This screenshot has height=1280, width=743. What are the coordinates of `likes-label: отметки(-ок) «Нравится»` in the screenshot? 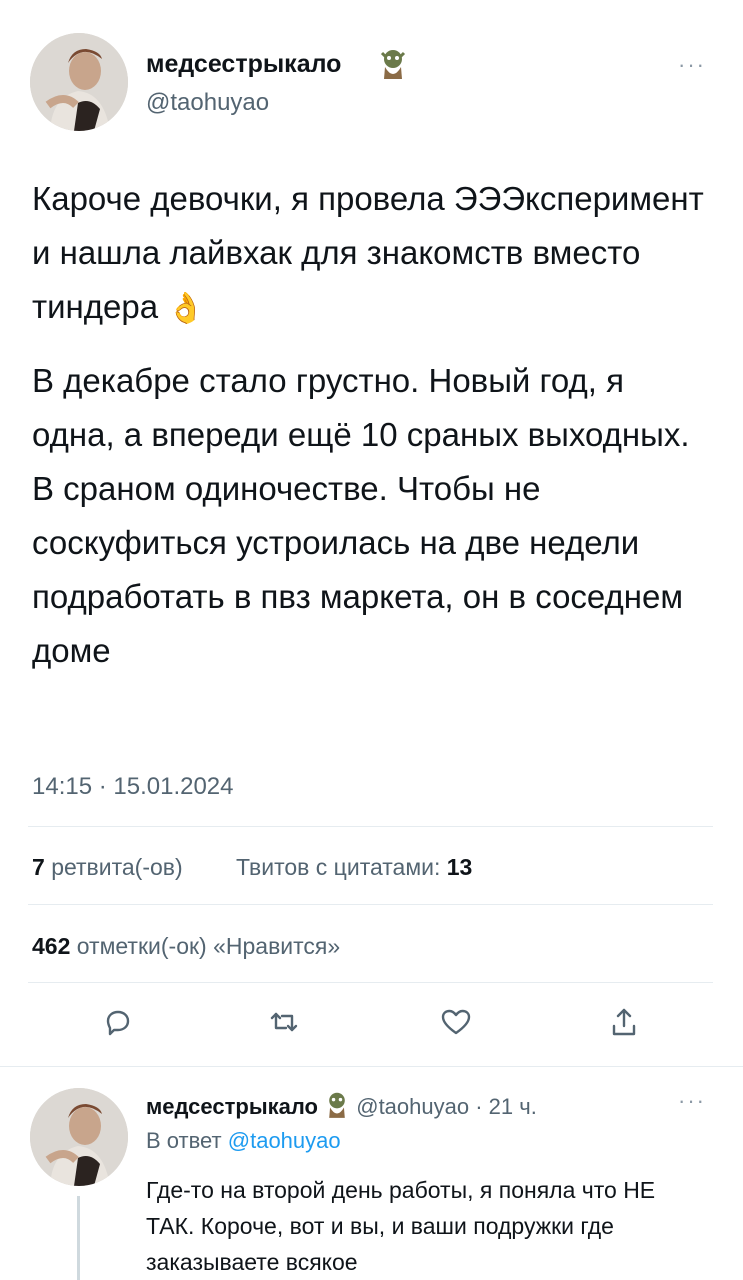 It's located at (208, 946).